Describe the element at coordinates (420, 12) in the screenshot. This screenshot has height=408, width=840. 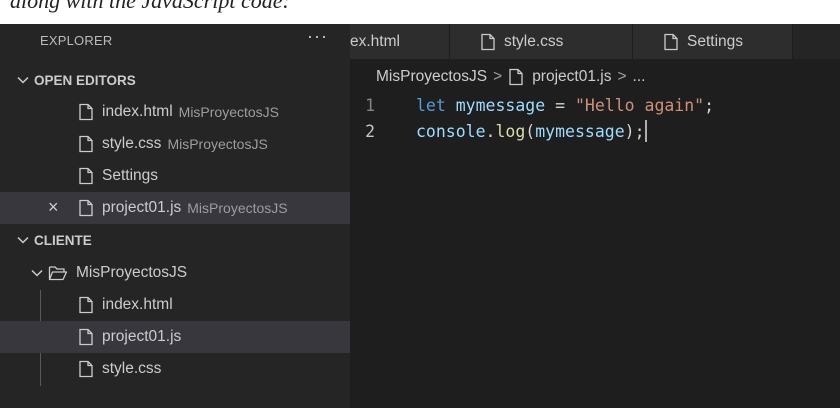
I see `document-caption: along with the JavaScript code:` at that location.